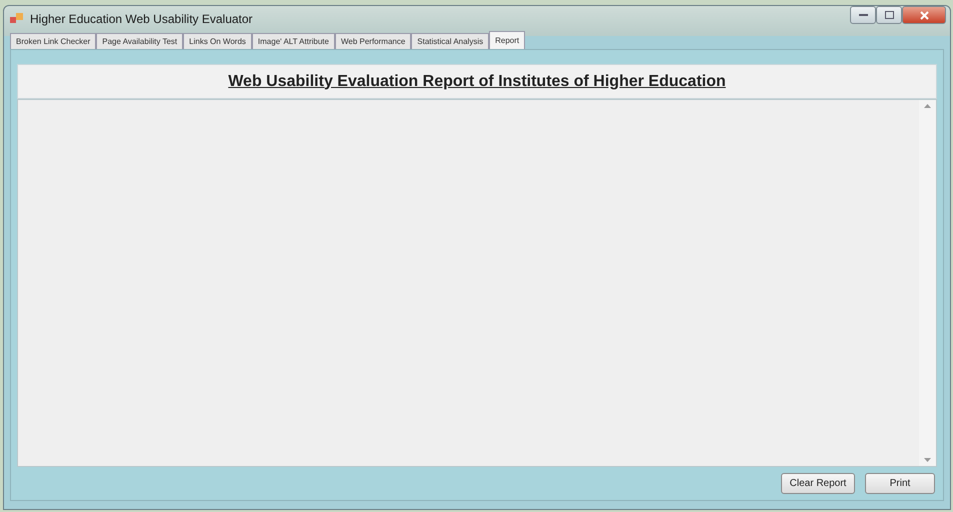 The height and width of the screenshot is (512, 953). I want to click on clear-report-button: Clear Report, so click(818, 483).